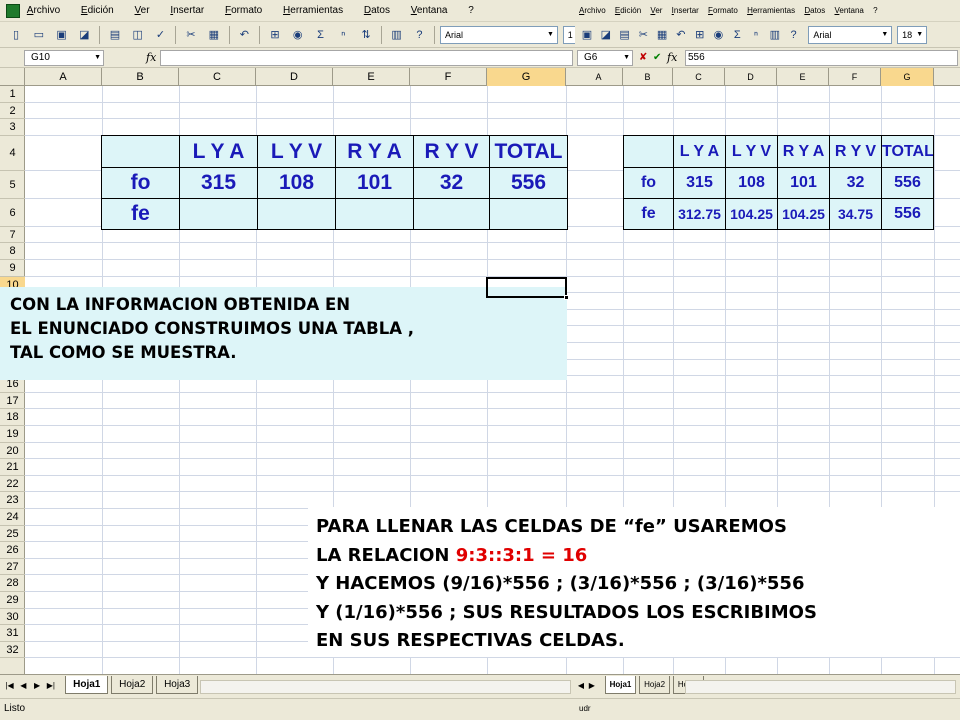  Describe the element at coordinates (648, 183) in the screenshot. I see `row-label-fo: fo` at that location.